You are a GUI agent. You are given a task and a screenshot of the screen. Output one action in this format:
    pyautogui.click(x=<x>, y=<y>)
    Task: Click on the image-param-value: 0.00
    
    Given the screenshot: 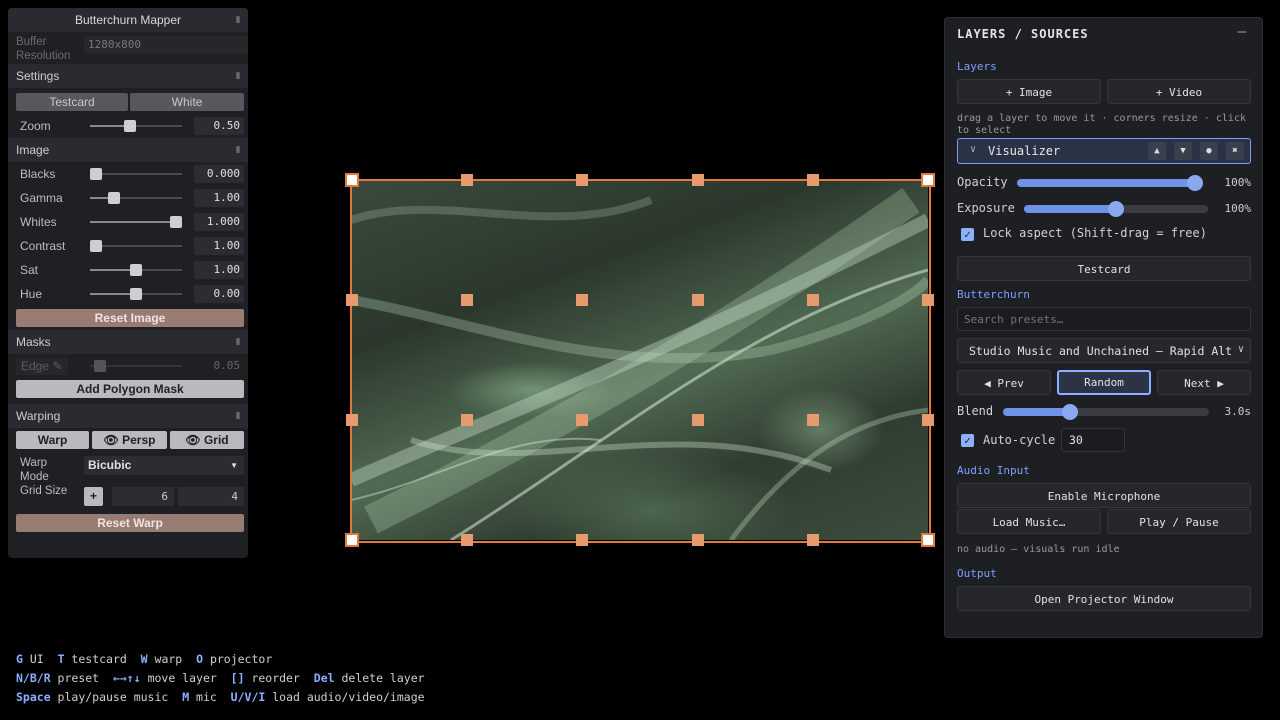 What is the action you would take?
    pyautogui.click(x=219, y=294)
    